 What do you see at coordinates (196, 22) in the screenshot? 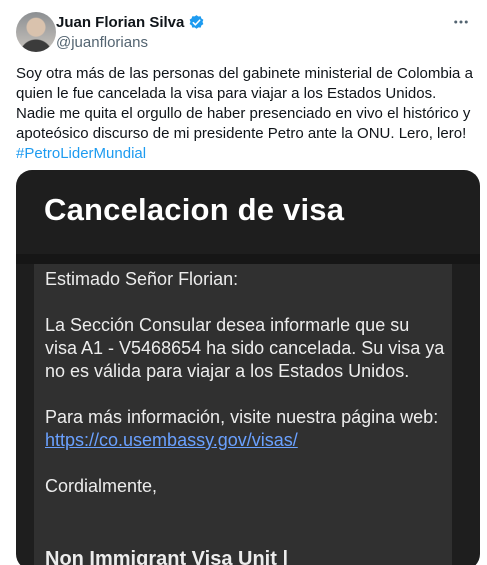
I see `verified-badge-icon` at bounding box center [196, 22].